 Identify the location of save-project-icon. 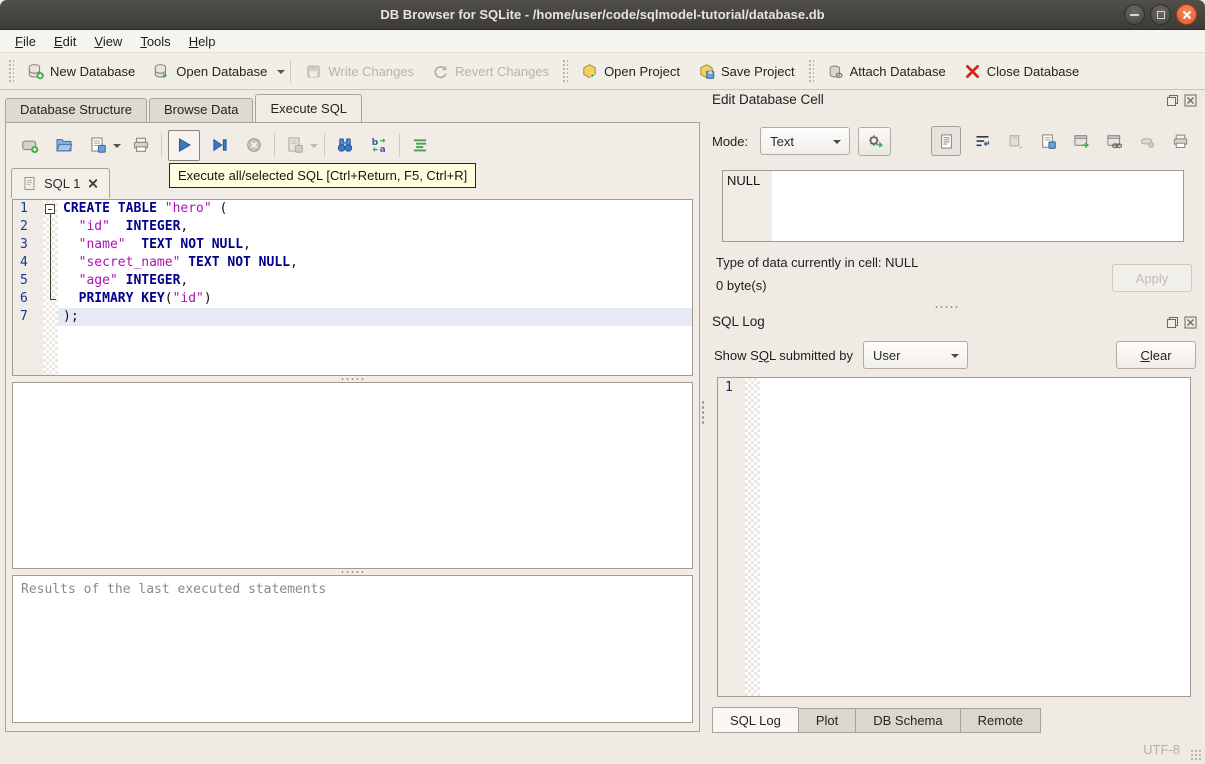
(706, 71).